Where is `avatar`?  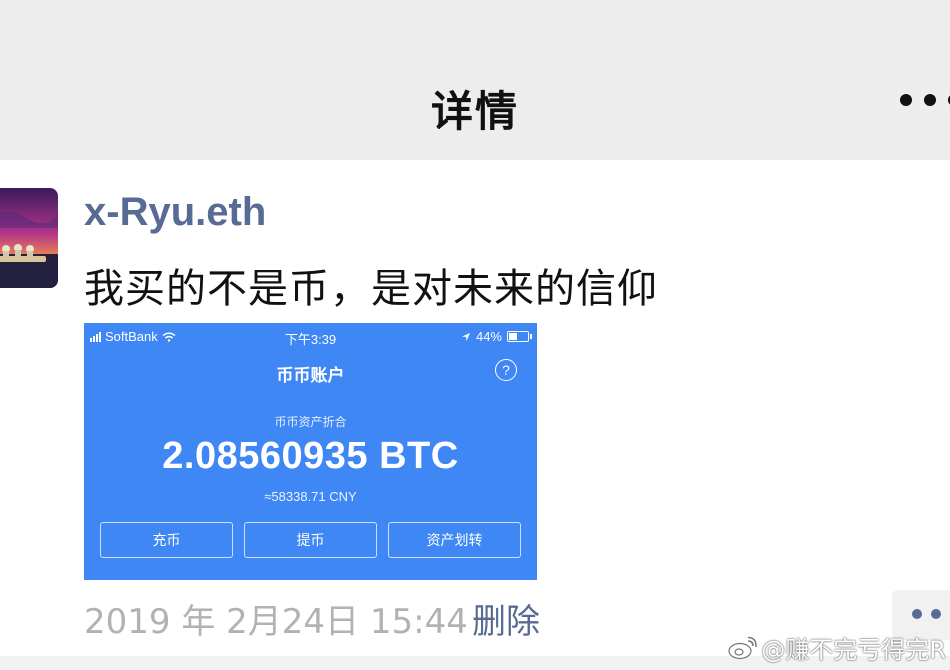
avatar is located at coordinates (29, 238).